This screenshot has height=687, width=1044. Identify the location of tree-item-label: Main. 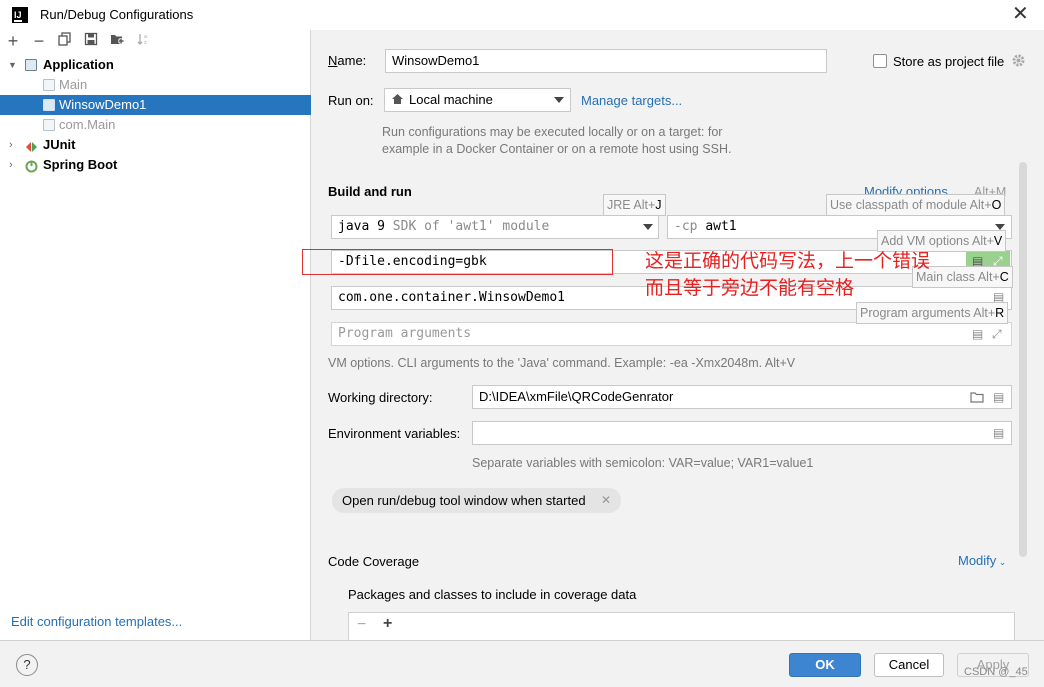
(73, 84).